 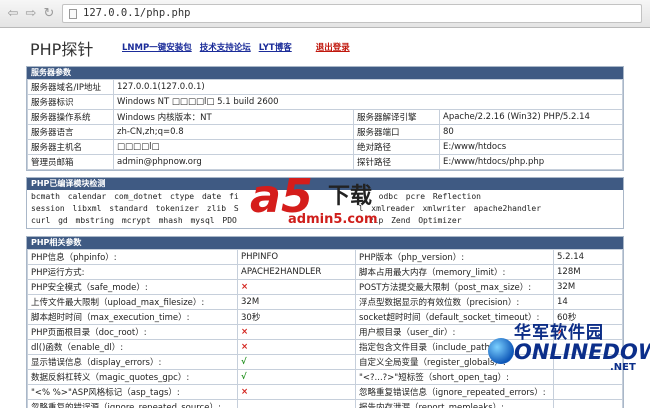 I want to click on param-value: □□□□l□, so click(x=233, y=147).